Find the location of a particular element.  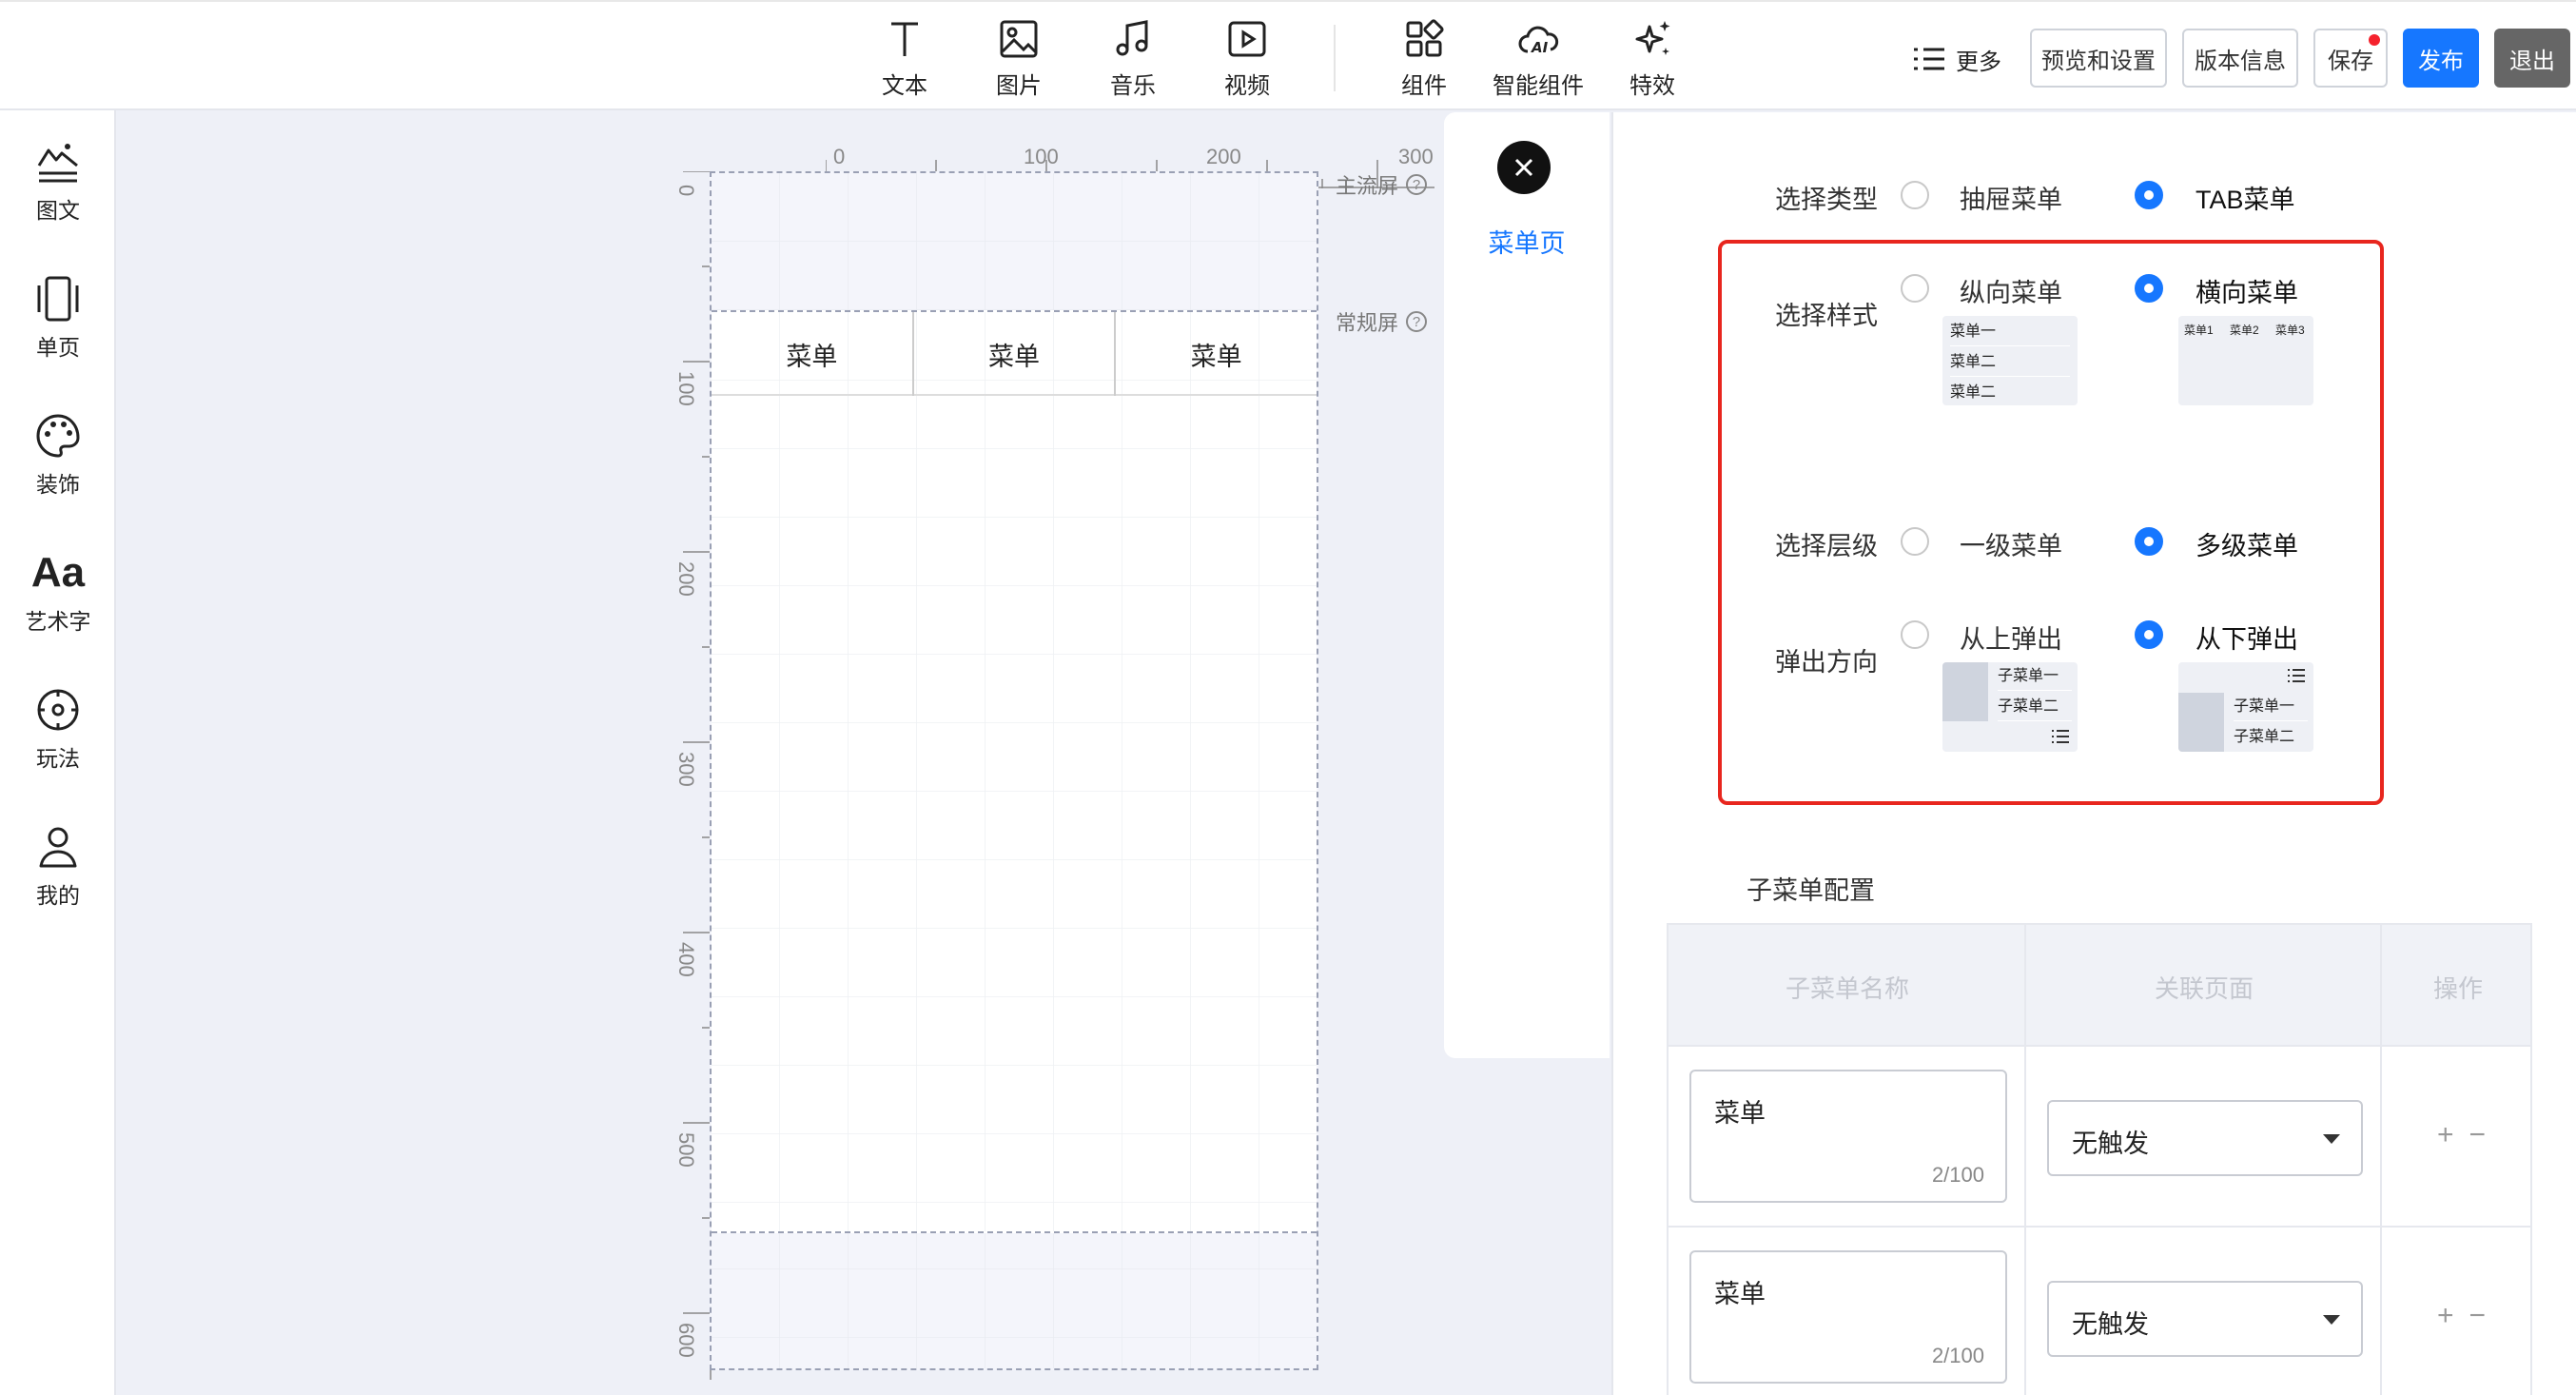

sidebar-item-graphic-text: 图文 is located at coordinates (58, 194).